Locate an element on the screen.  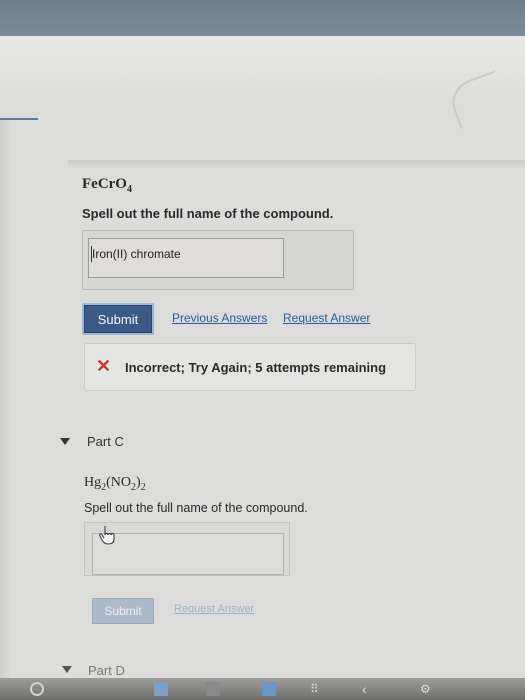
answer-input-c is located at coordinates (188, 554).